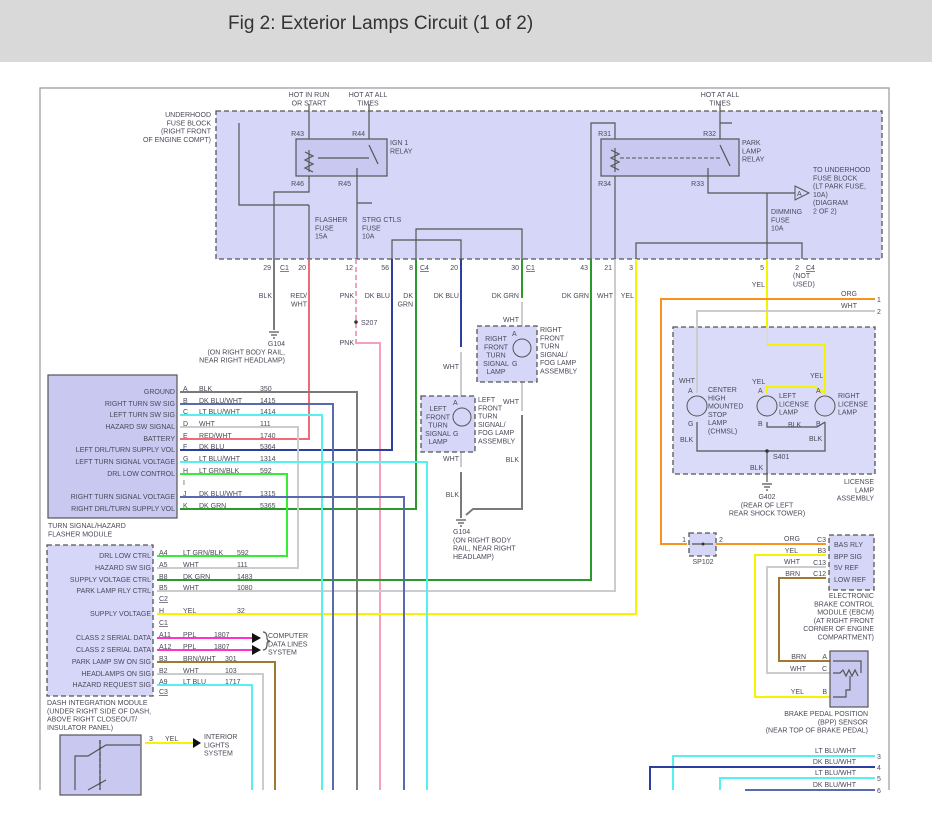 The height and width of the screenshot is (814, 932). What do you see at coordinates (454, 268) in the screenshot?
I see `pin-number: 20` at bounding box center [454, 268].